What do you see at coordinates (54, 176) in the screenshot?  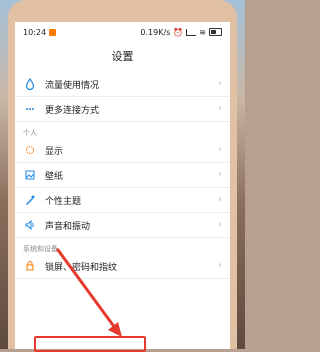 I see `settings-item-label: 壁纸` at bounding box center [54, 176].